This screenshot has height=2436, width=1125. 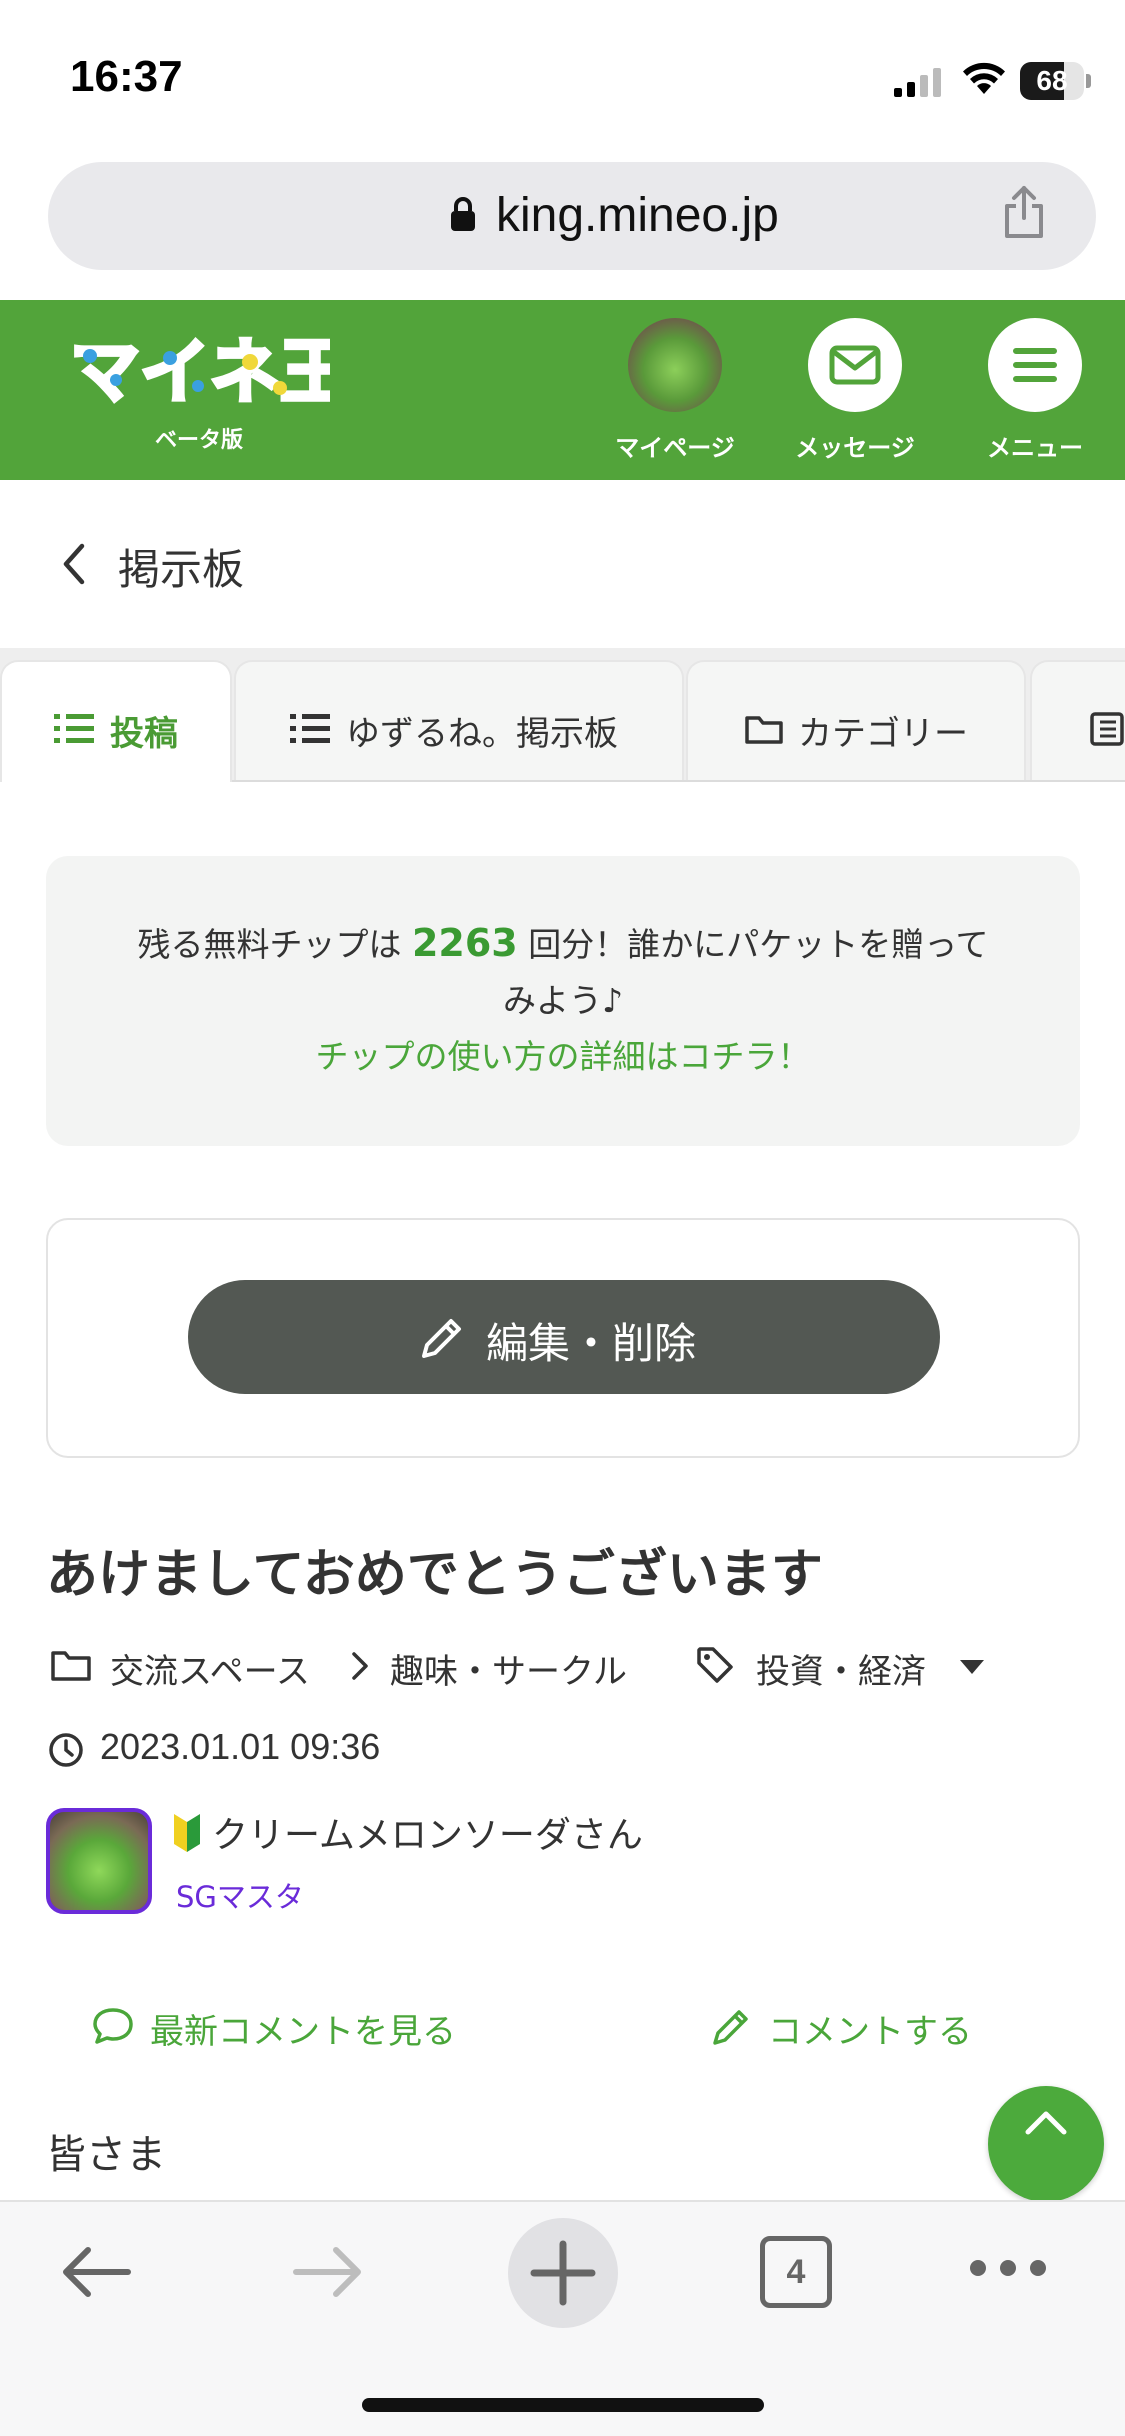 What do you see at coordinates (210, 1668) in the screenshot?
I see `category-parent-link: 交流スペース` at bounding box center [210, 1668].